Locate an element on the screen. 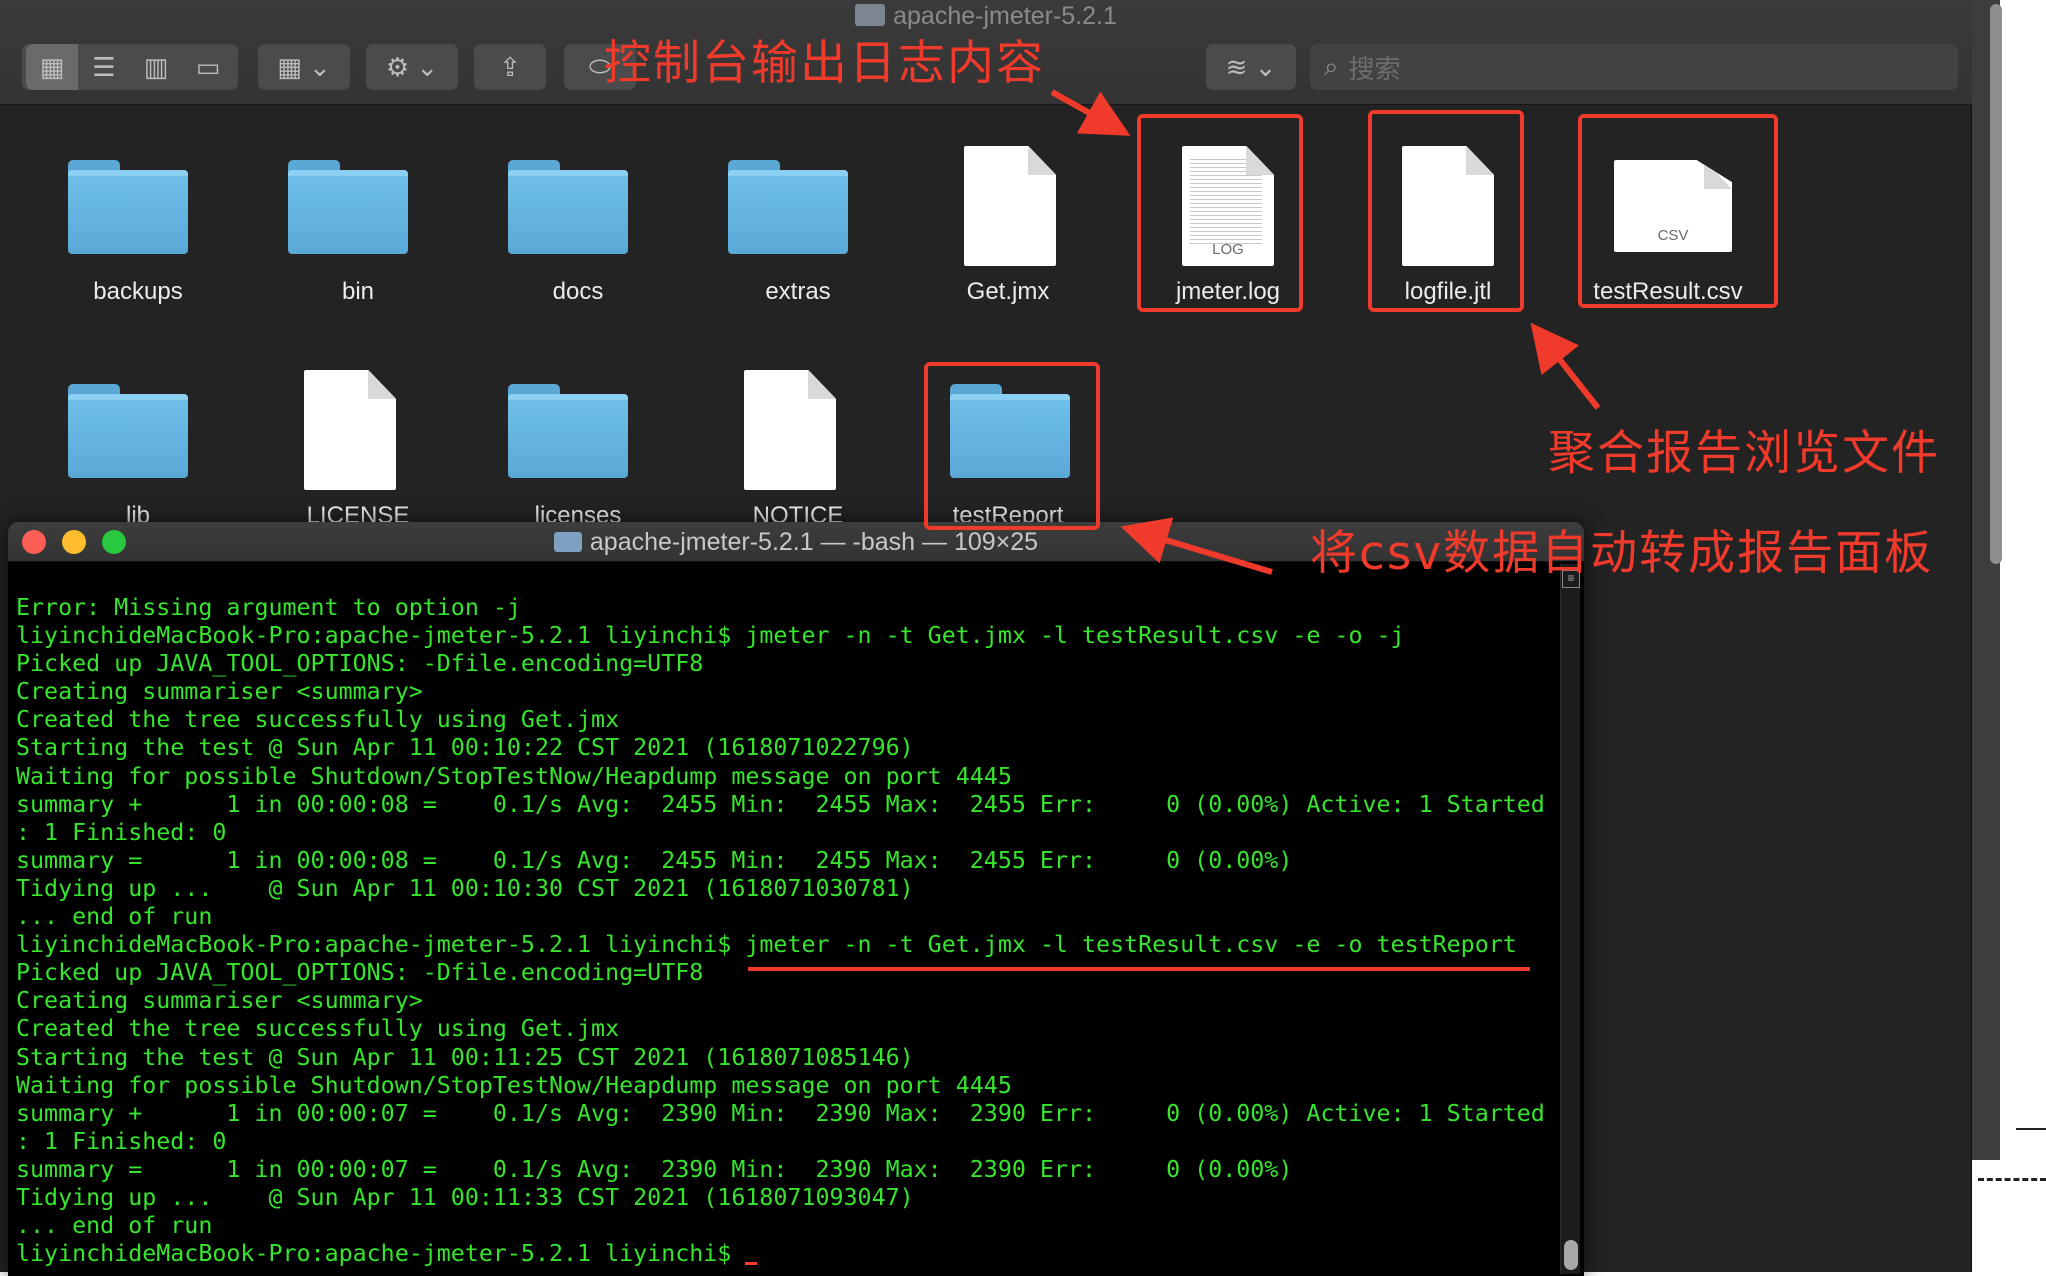 This screenshot has width=2046, height=1276. arrow-to-logfile-jtl is located at coordinates (1565, 366).